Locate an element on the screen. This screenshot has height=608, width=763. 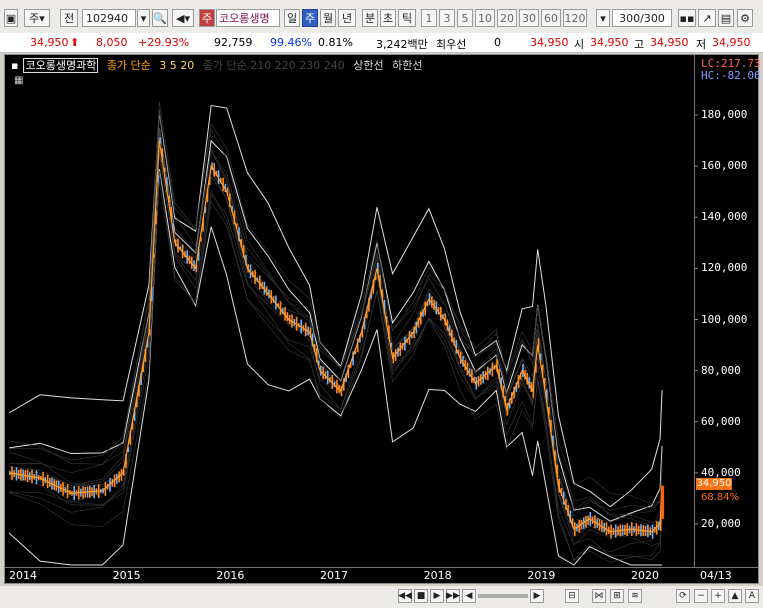
font-icon: A is located at coordinates (752, 596).